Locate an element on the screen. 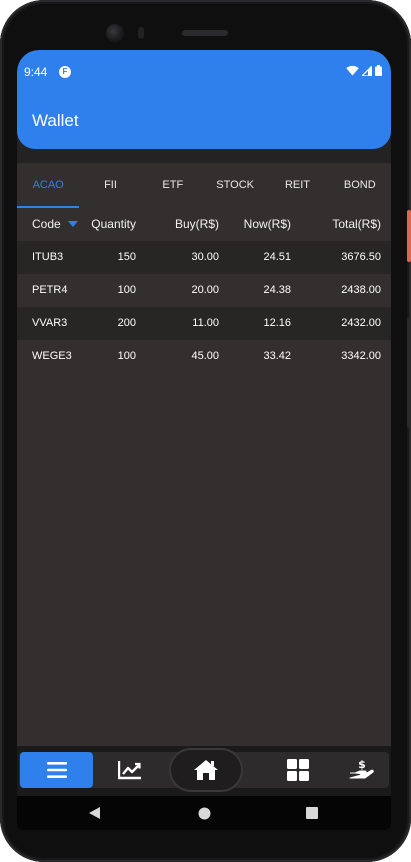 This screenshot has width=411, height=862. cell-buy: 11.00 is located at coordinates (205, 323).